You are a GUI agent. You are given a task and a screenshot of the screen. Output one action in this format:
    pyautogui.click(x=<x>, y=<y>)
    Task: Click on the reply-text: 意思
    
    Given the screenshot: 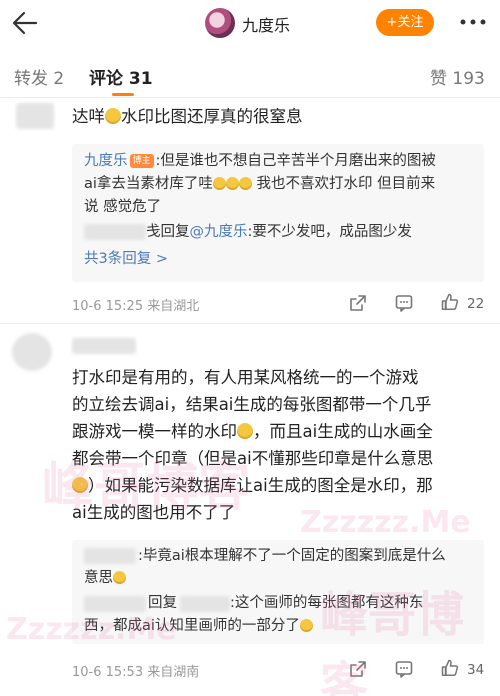 What is the action you would take?
    pyautogui.click(x=98, y=578)
    